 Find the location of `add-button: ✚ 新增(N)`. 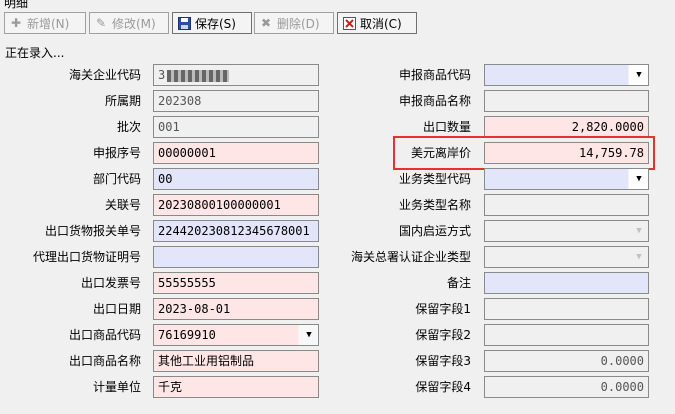

add-button: ✚ 新增(N) is located at coordinates (45, 23).